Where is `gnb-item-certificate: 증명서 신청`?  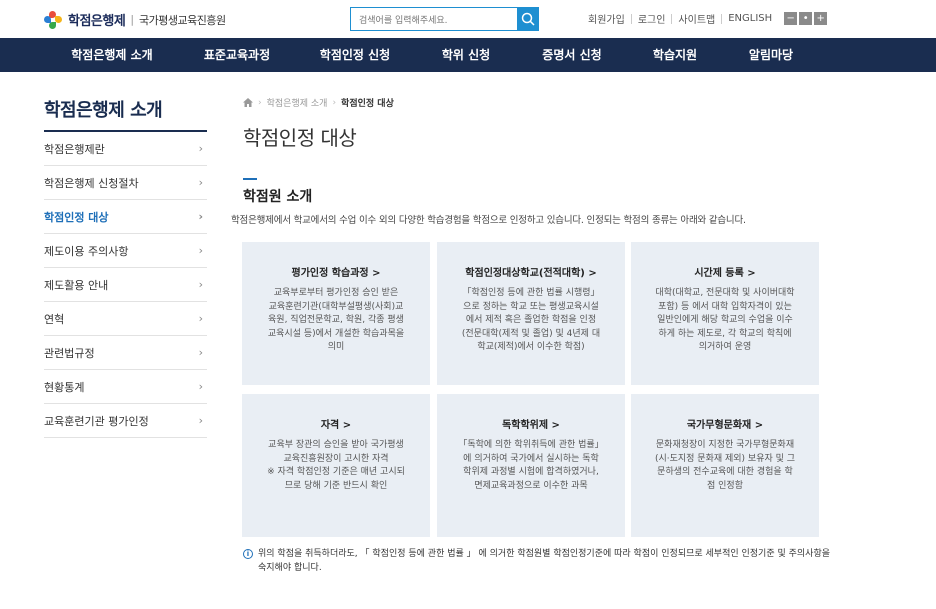 gnb-item-certificate: 증명서 신청 is located at coordinates (571, 55).